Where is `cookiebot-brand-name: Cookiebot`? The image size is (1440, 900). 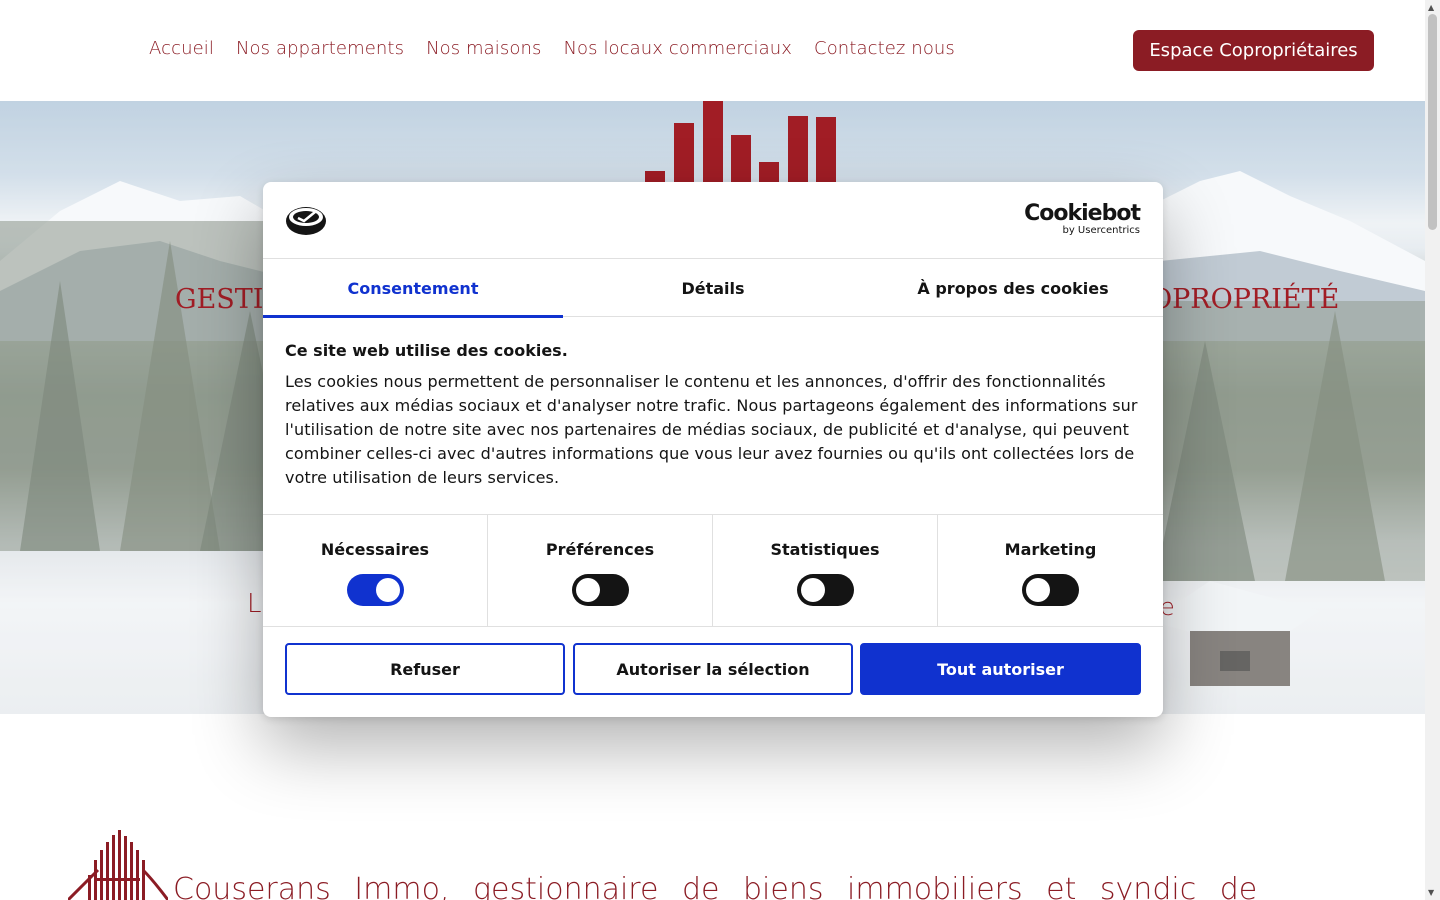 cookiebot-brand-name: Cookiebot is located at coordinates (1082, 213).